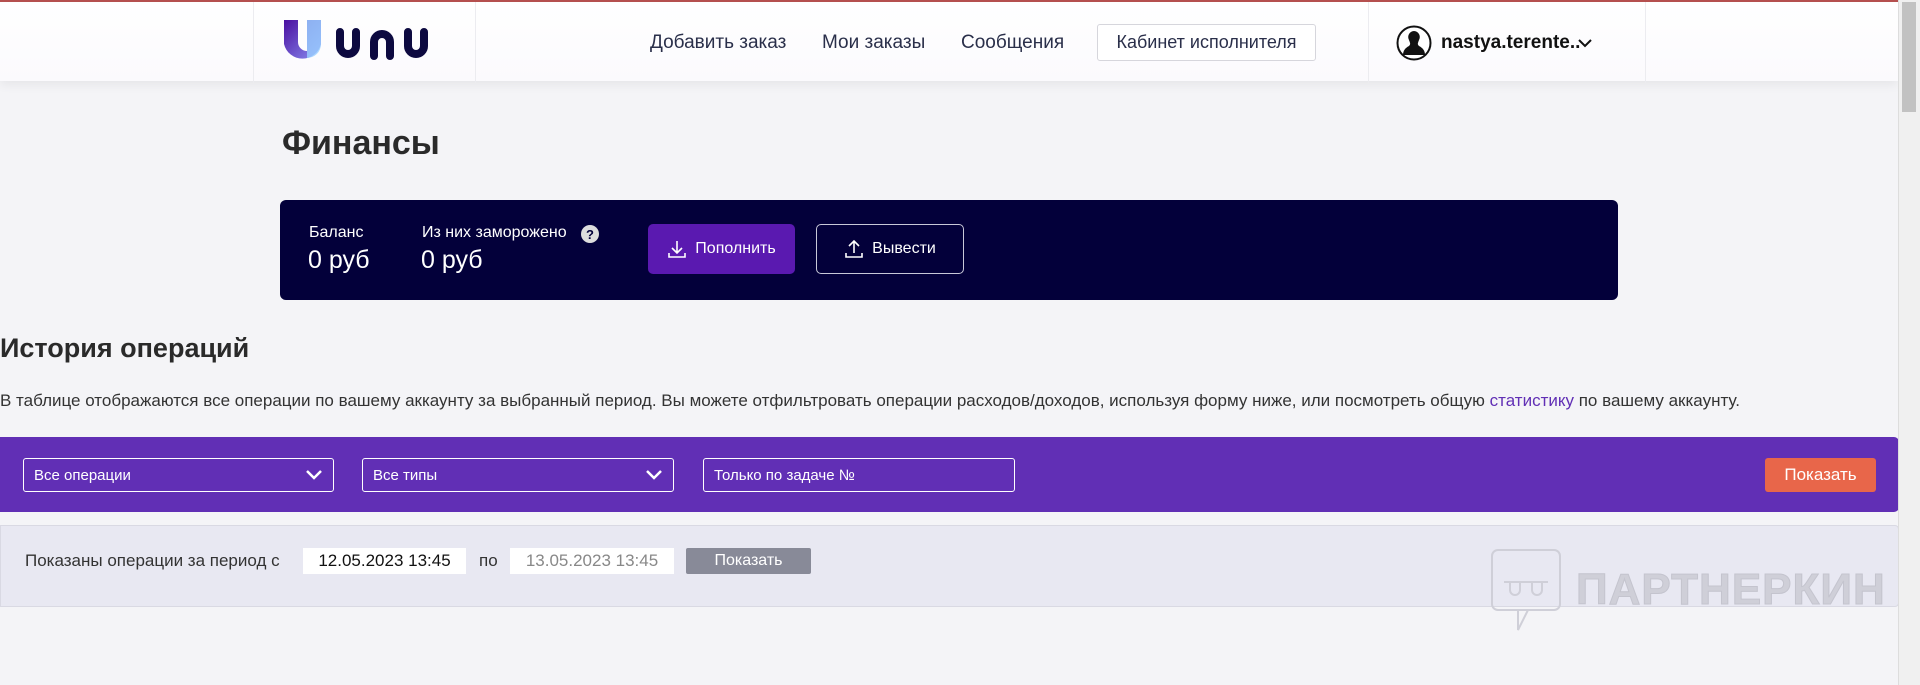 This screenshot has height=685, width=1920. I want to click on balance-value: 0 руб, so click(339, 260).